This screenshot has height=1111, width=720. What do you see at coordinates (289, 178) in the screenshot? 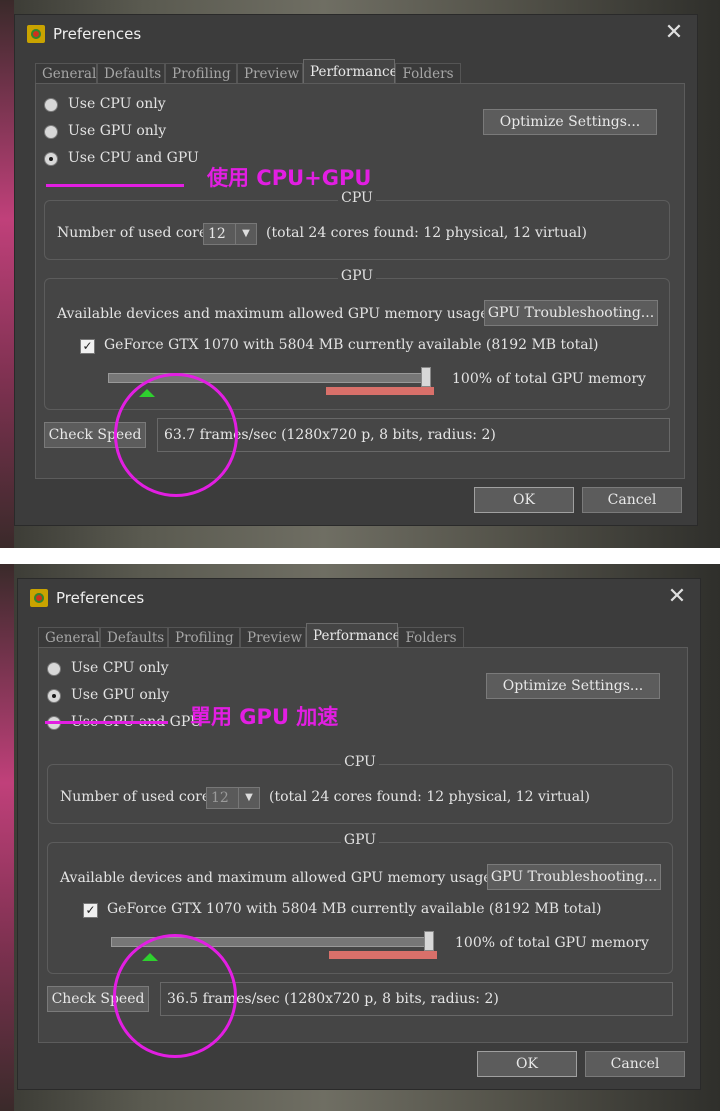
I see `annotation-label: 使用 CPU+GPU` at bounding box center [289, 178].